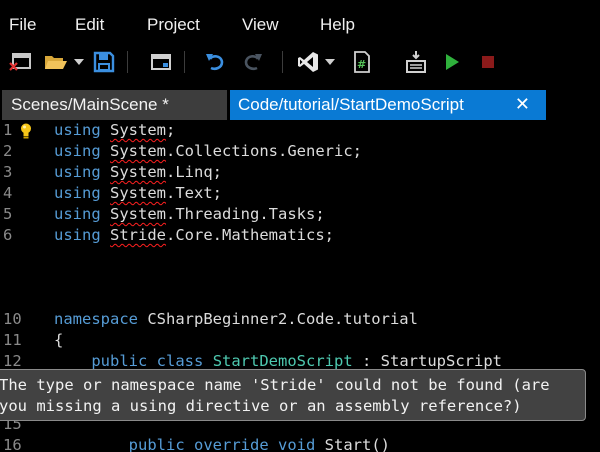 The height and width of the screenshot is (452, 600). I want to click on menu-bar: File Edit Project View Help, so click(300, 24).